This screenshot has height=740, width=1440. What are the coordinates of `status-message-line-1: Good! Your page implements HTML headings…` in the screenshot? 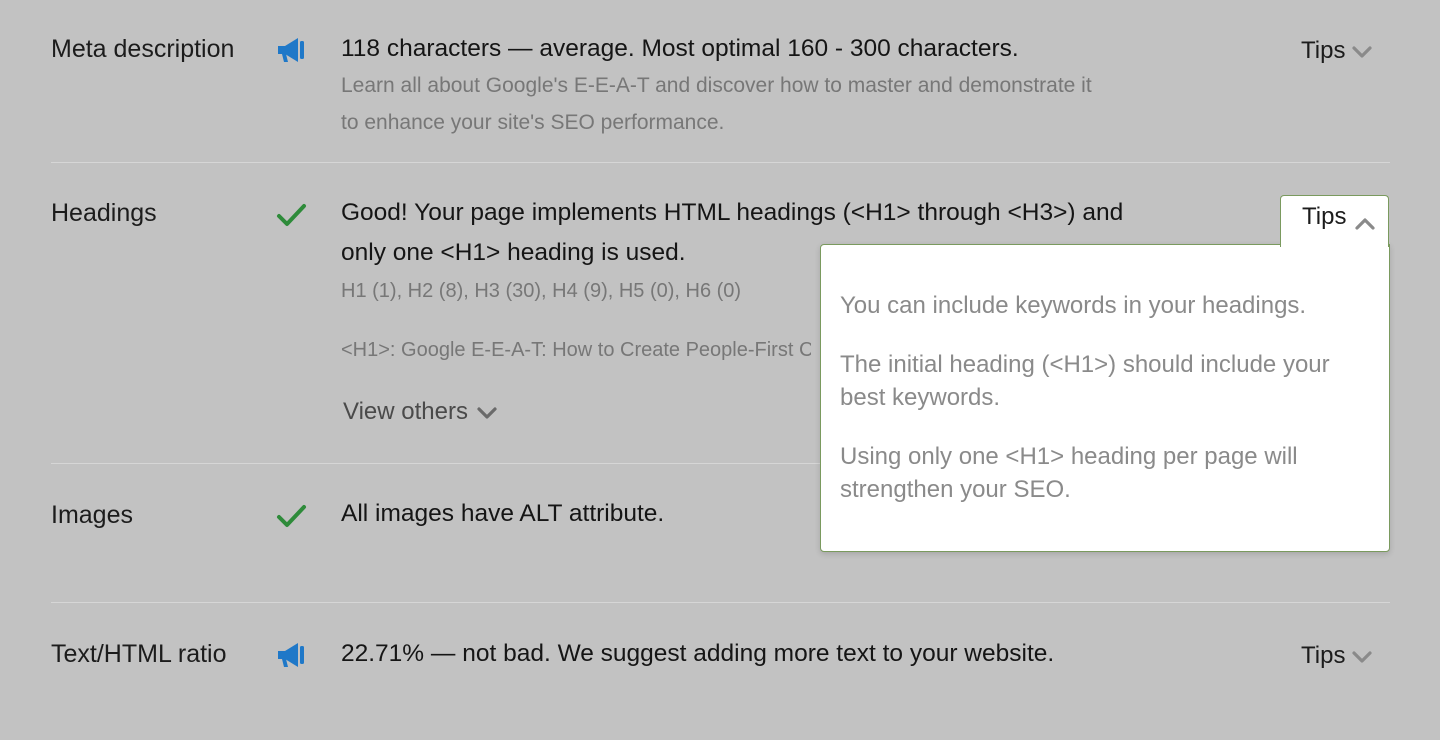 It's located at (732, 212).